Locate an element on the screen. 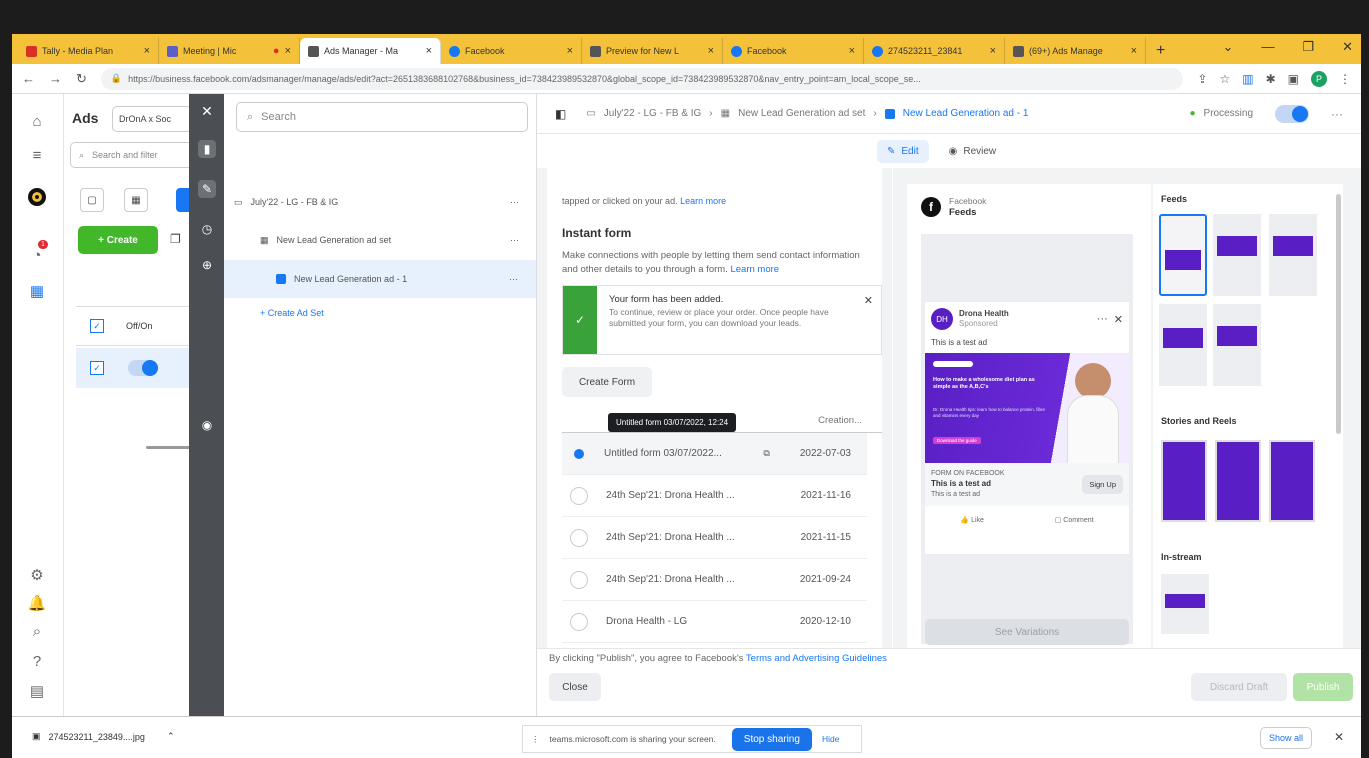 This screenshot has height=758, width=1369. table-row: ✓ is located at coordinates (136, 368).